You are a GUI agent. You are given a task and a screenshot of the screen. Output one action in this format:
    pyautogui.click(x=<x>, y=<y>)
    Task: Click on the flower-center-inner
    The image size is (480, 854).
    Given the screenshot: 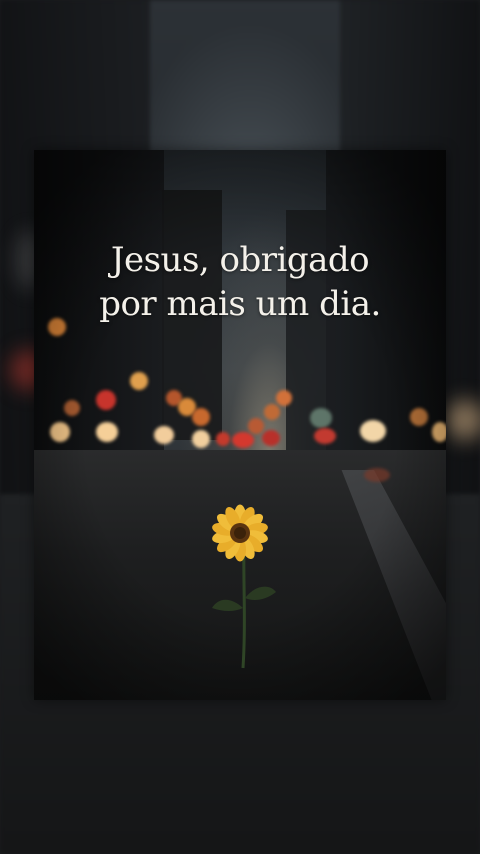 What is the action you would take?
    pyautogui.click(x=240, y=533)
    